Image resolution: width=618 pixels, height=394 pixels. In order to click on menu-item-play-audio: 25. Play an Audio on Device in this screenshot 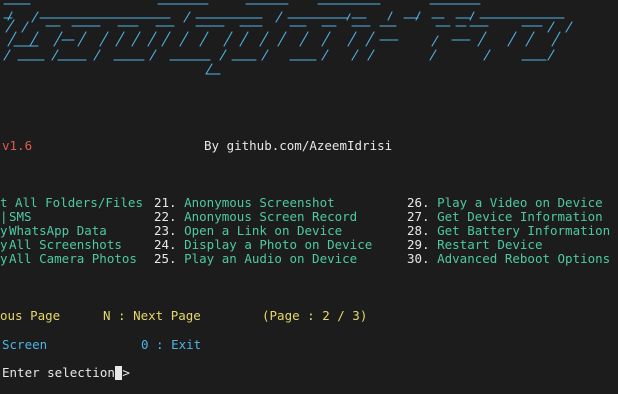, I will do `click(255, 259)`.